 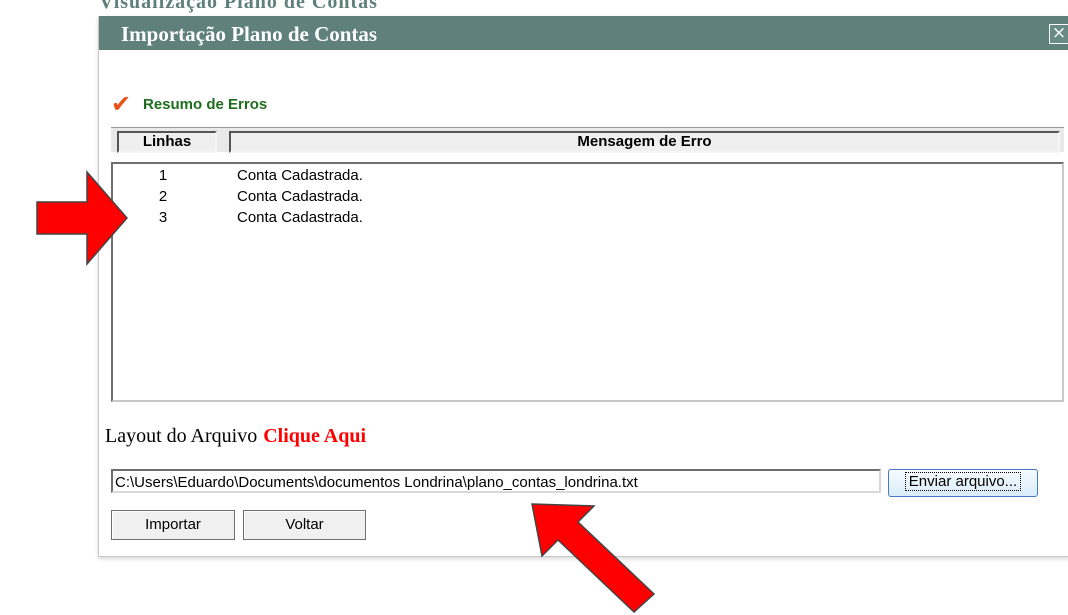 What do you see at coordinates (249, 34) in the screenshot?
I see `dialog-title: Importação Plano de Contas` at bounding box center [249, 34].